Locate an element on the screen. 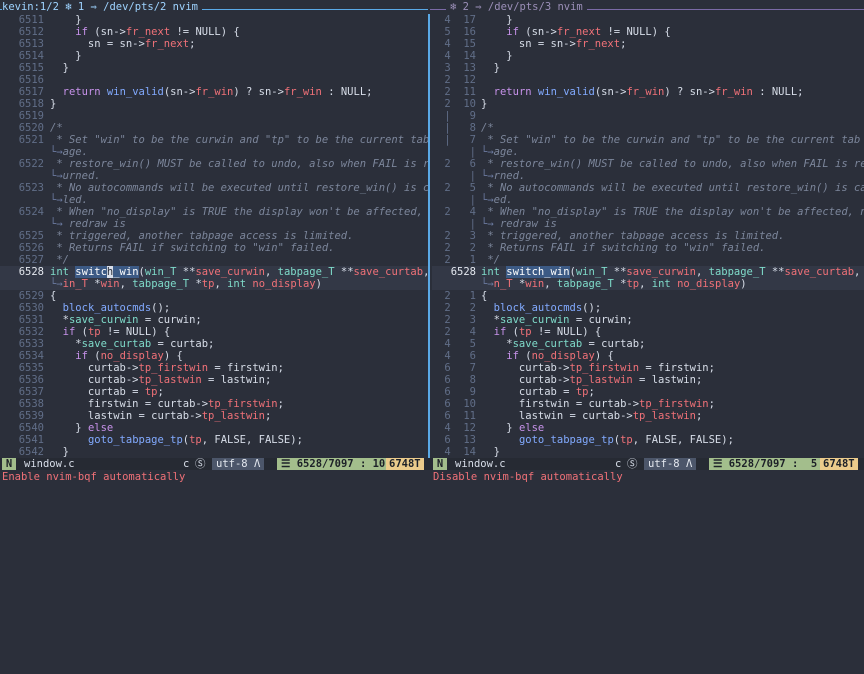  code-text: └→urned. is located at coordinates (75, 176).